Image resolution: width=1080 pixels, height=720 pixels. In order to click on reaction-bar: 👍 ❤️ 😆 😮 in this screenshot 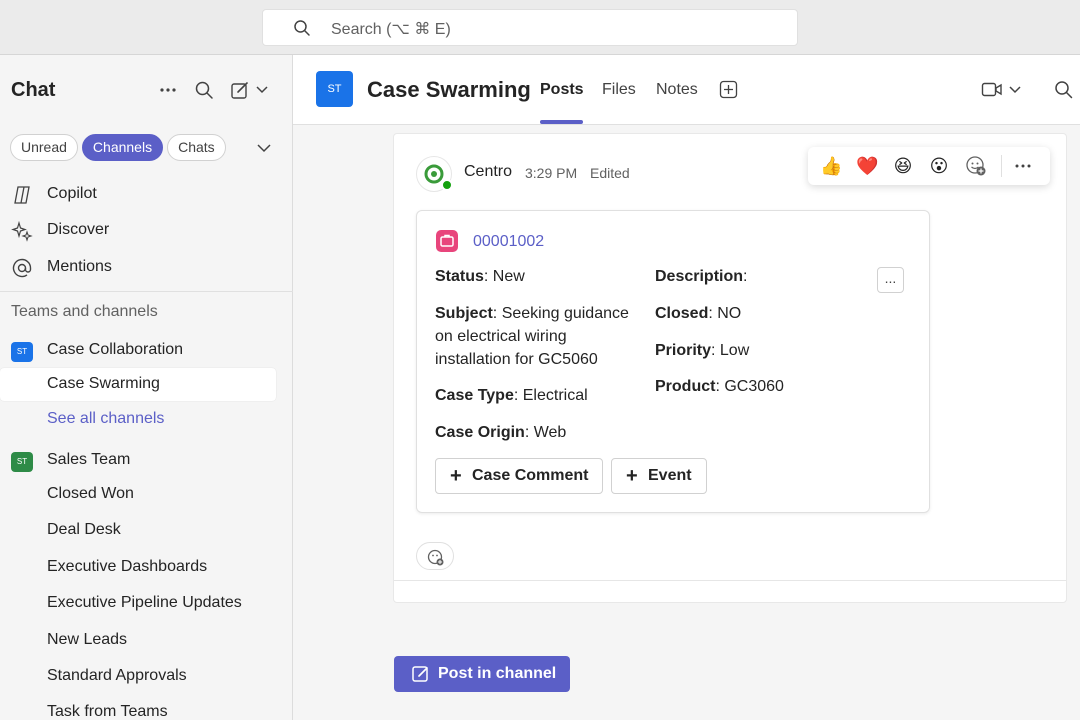, I will do `click(929, 166)`.